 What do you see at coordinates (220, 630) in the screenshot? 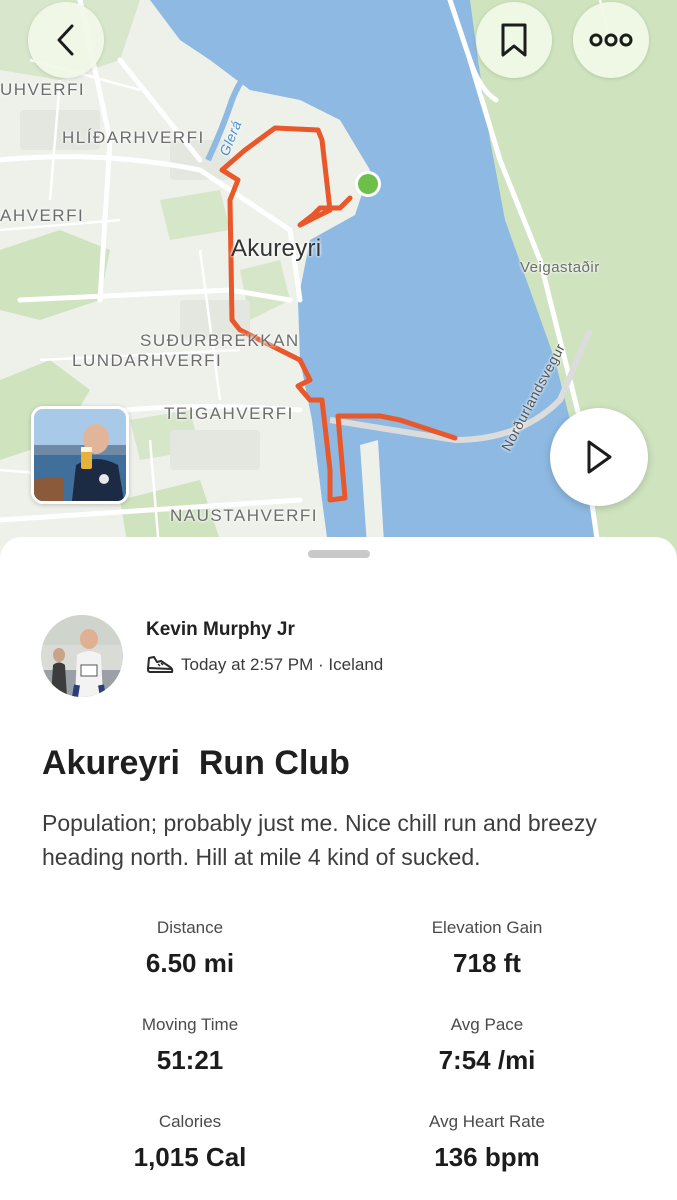
I see `athlete-name: Kevin Murphy Jr` at bounding box center [220, 630].